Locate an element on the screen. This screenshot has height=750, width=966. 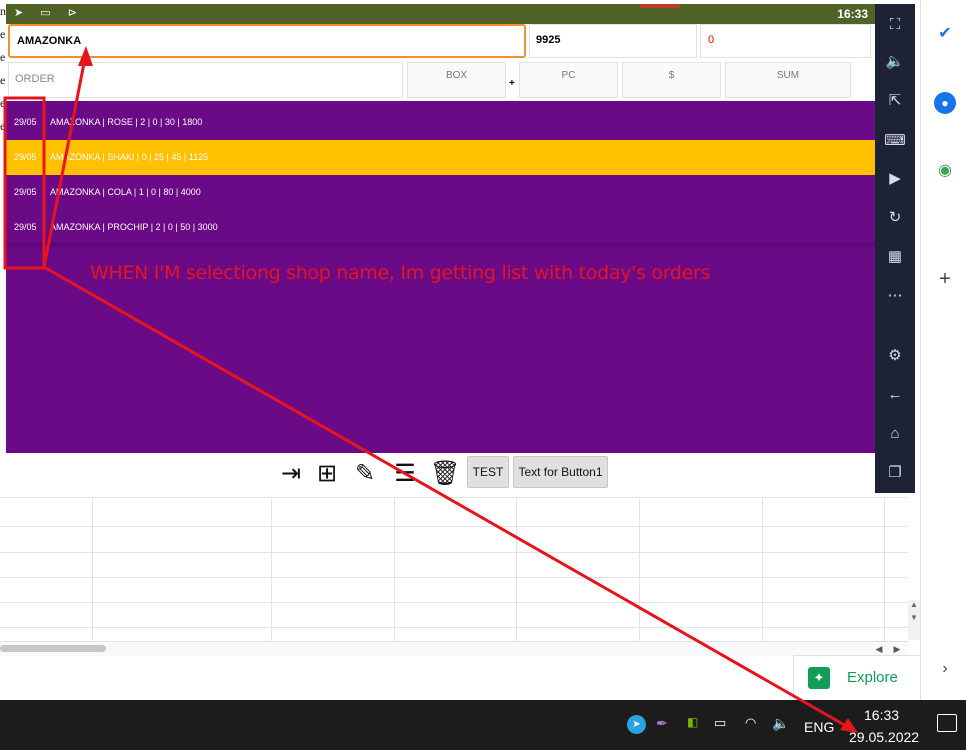
clock-date: 29.05.2022 is located at coordinates (884, 737).